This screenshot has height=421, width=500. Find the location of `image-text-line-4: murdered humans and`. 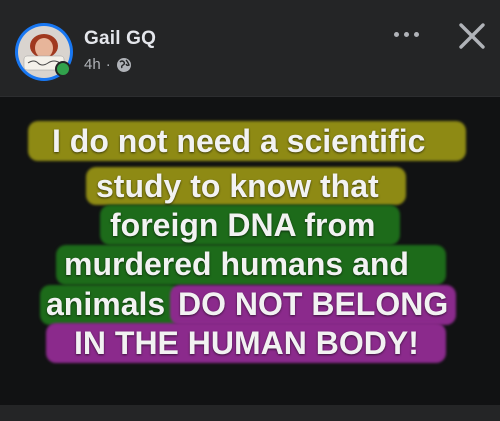

image-text-line-4: murdered humans and is located at coordinates (236, 264).